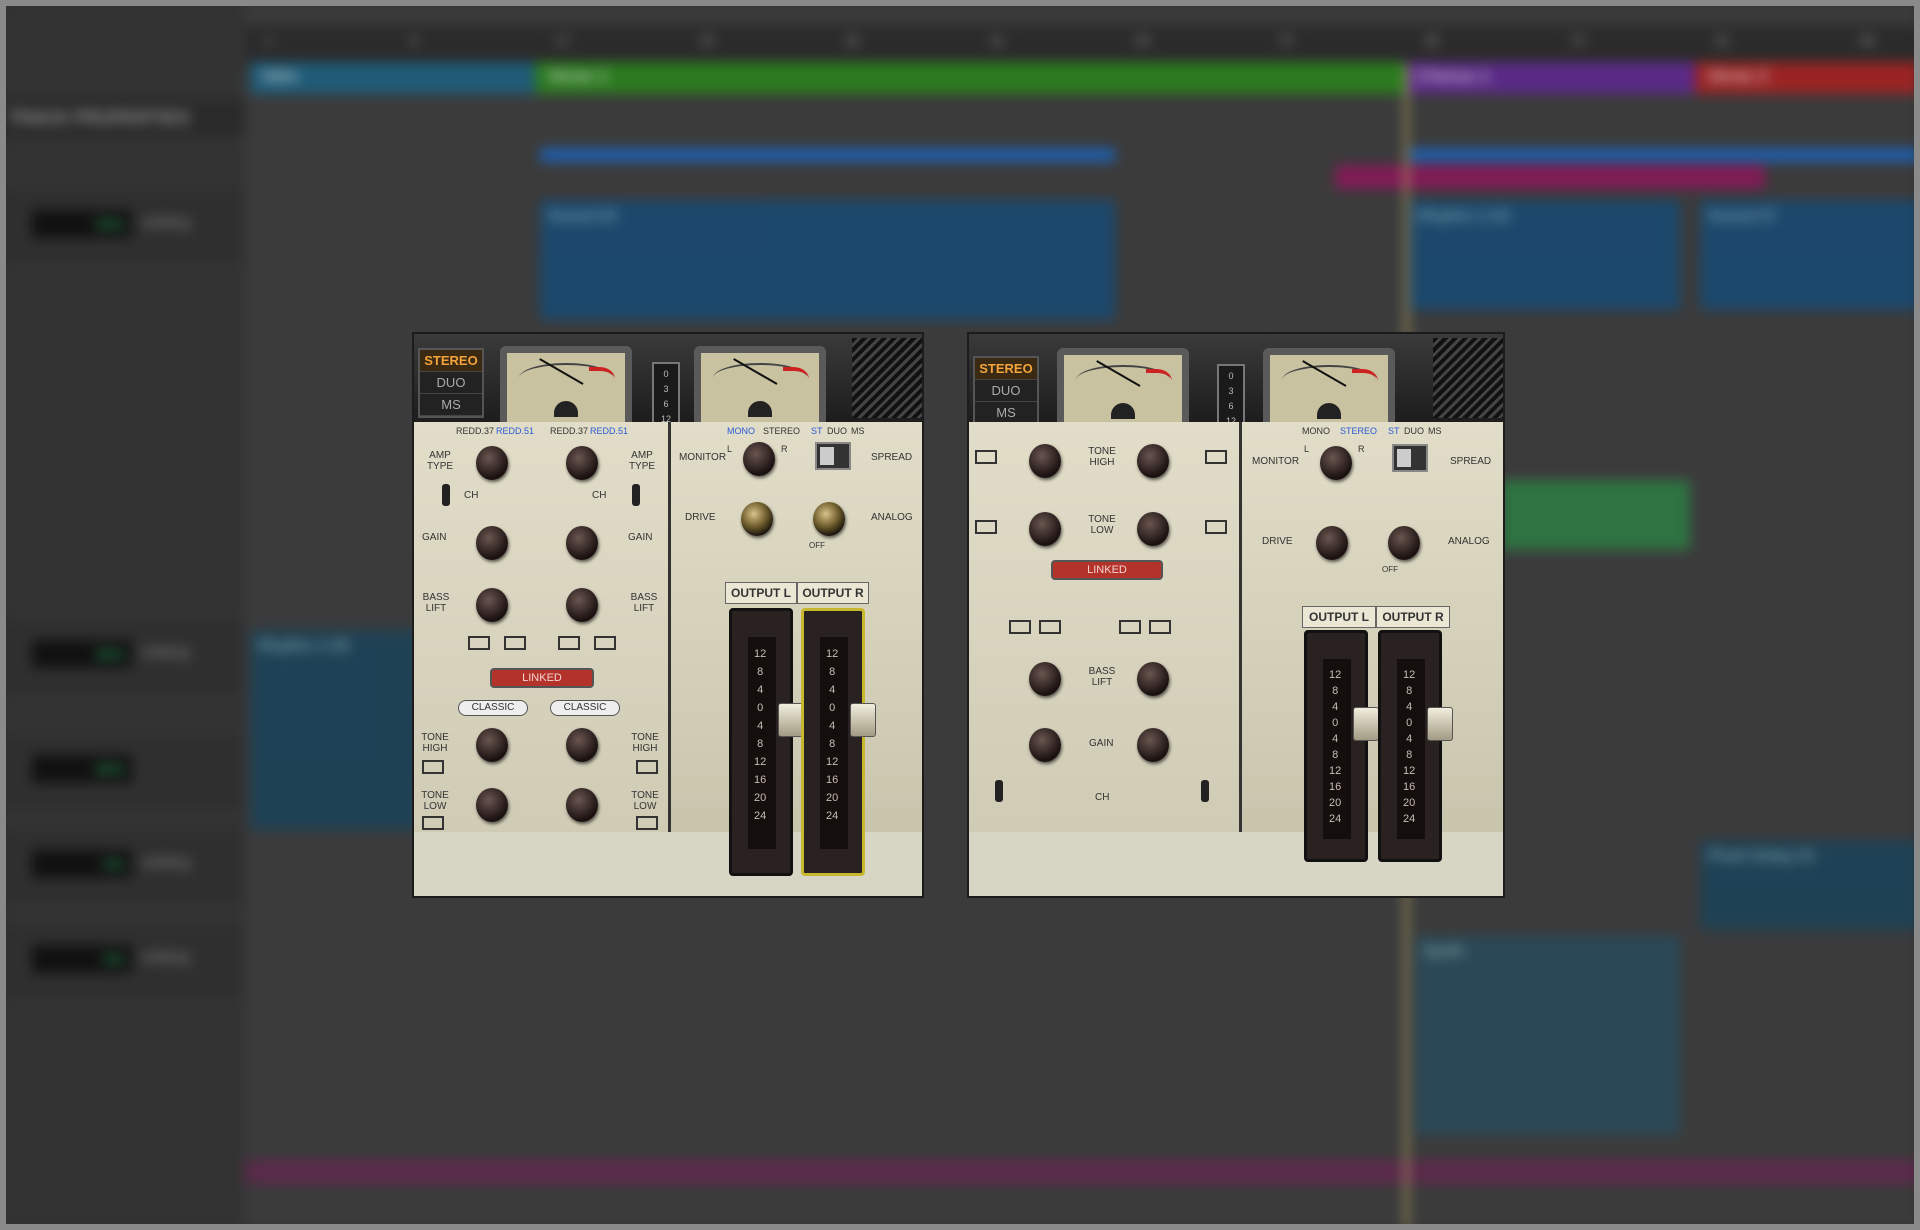 The width and height of the screenshot is (1920, 1230). I want to click on ruler-tick: 65, so click(1432, 40).